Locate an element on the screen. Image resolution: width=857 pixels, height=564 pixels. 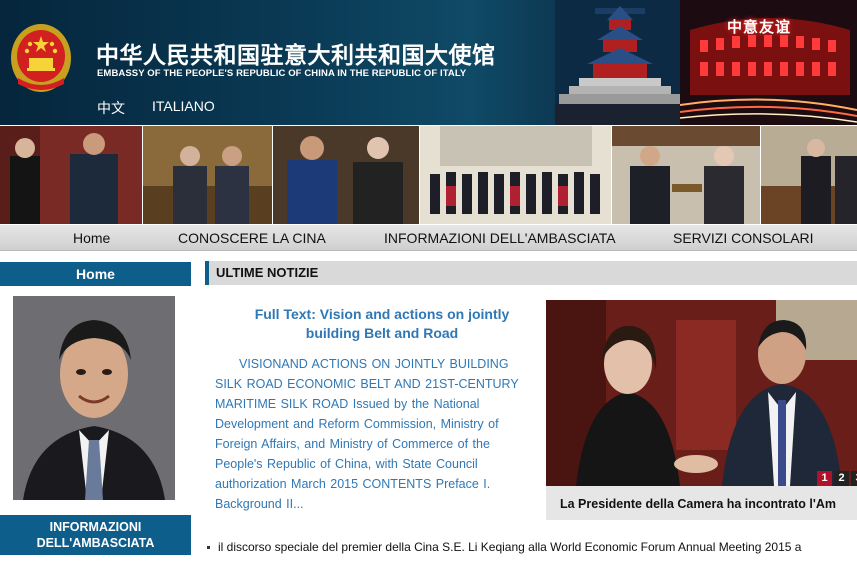
slideshow-photo: 1 2 3 is located at coordinates (701, 393).